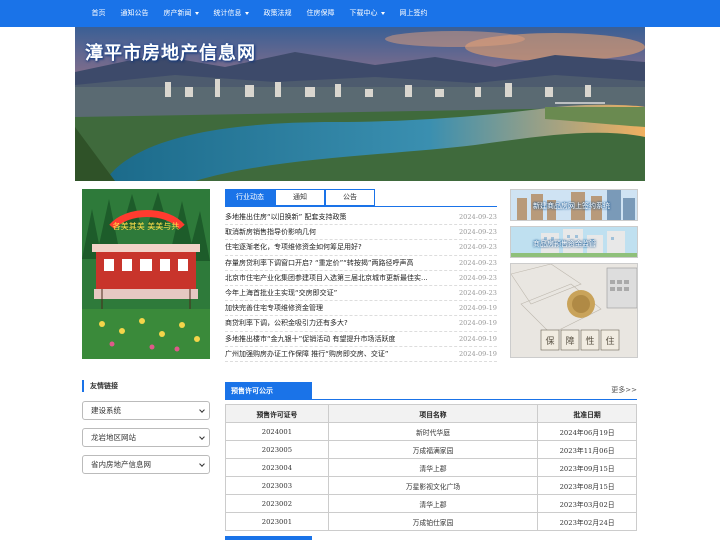 The width and height of the screenshot is (720, 540). Describe the element at coordinates (146, 437) in the screenshot. I see `select-longyan-sites: 龙岩地区网站` at that location.